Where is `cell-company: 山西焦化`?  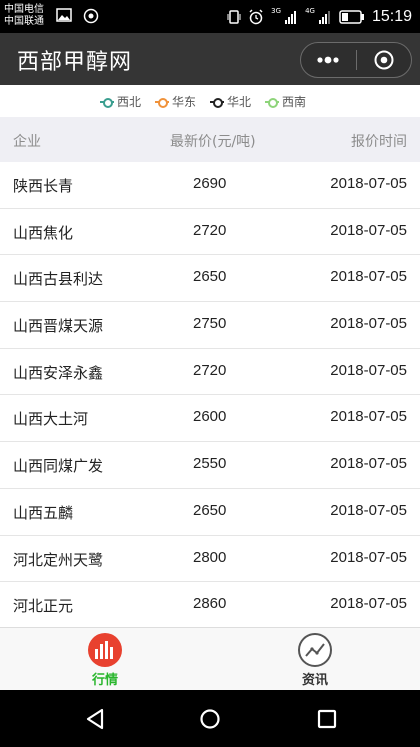 cell-company: 山西焦化 is located at coordinates (43, 232).